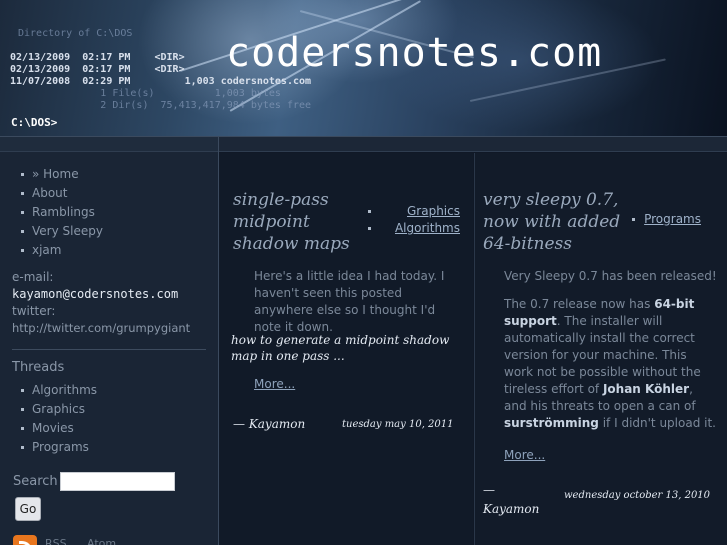  What do you see at coordinates (414, 220) in the screenshot?
I see `post-categories: Graphics Algorithms` at bounding box center [414, 220].